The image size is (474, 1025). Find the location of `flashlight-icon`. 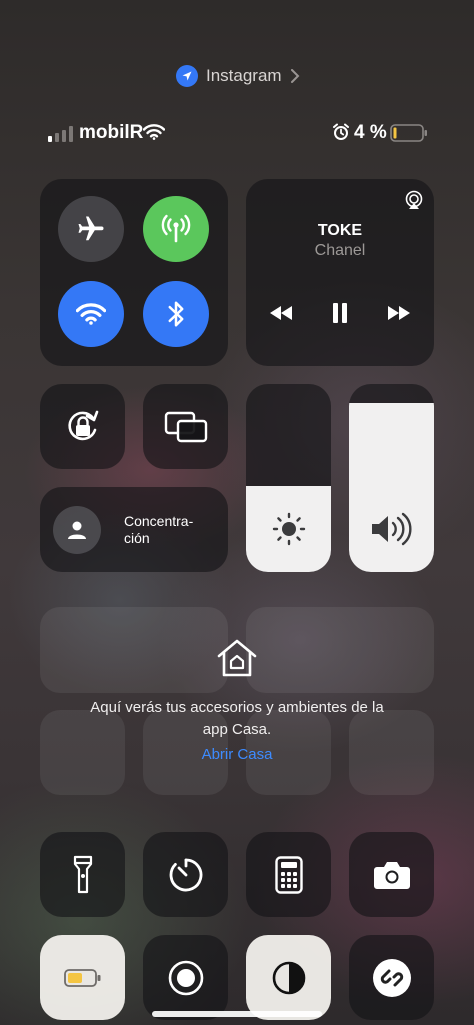

flashlight-icon is located at coordinates (83, 875).